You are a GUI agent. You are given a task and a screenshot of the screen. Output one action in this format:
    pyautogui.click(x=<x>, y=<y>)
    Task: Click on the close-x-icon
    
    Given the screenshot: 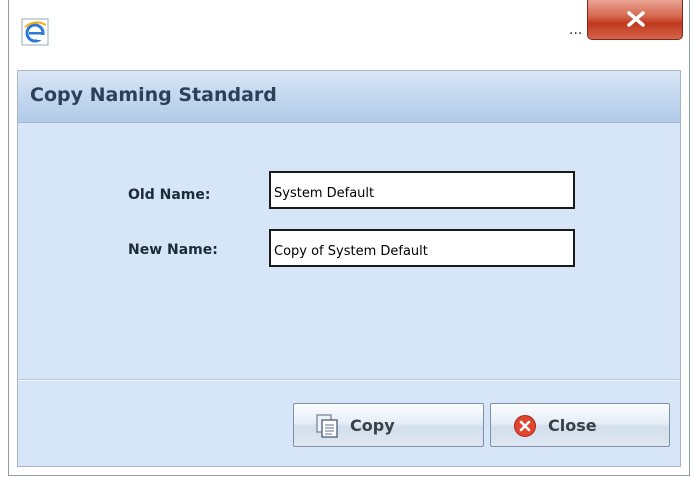 What is the action you would take?
    pyautogui.click(x=636, y=19)
    